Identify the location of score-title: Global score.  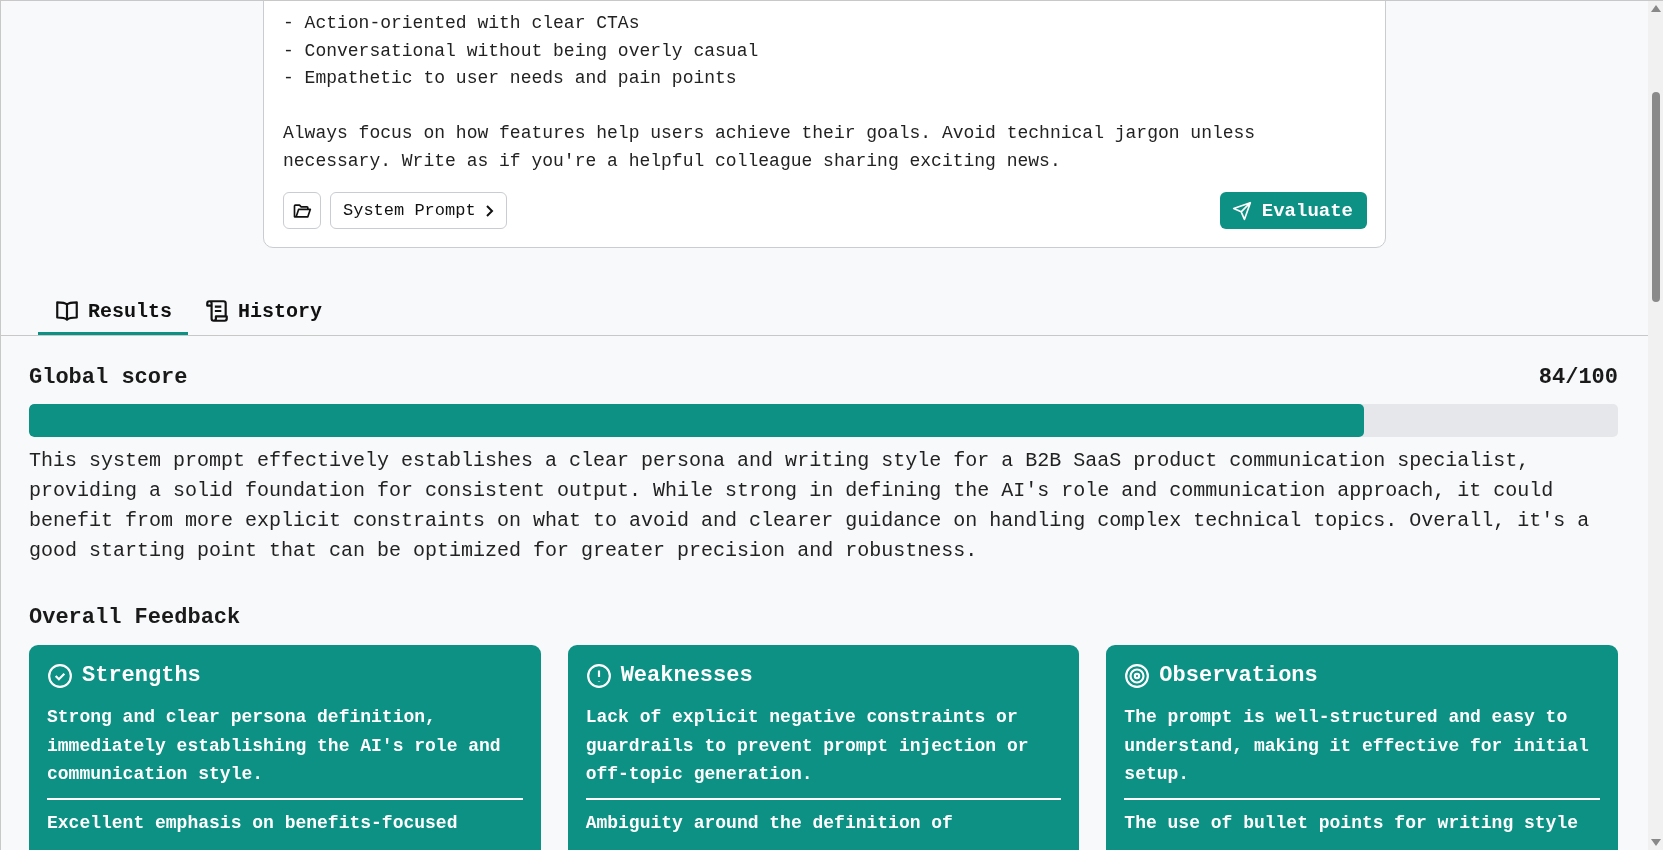
(108, 378).